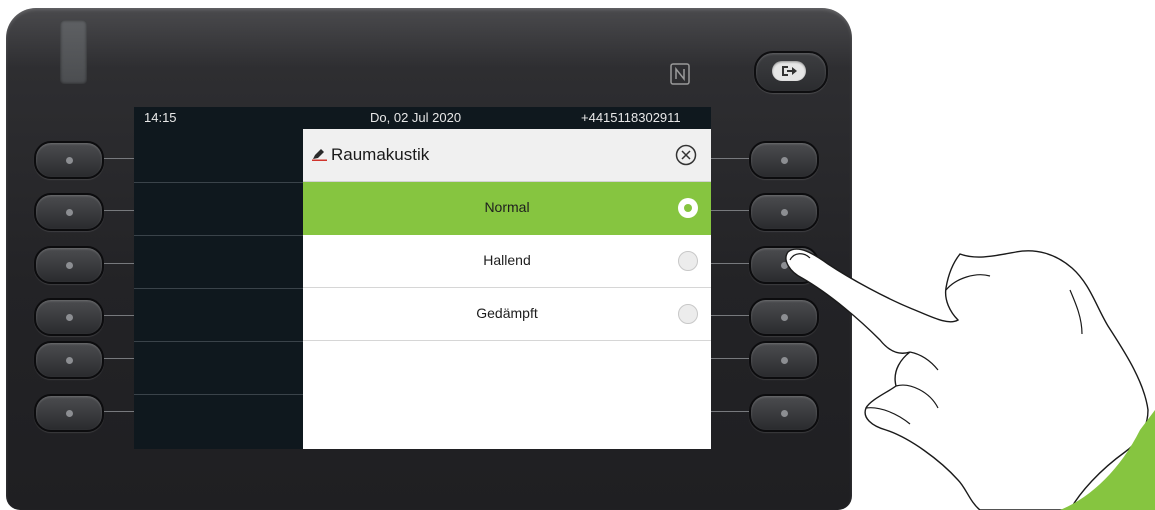 This screenshot has height=510, width=1155. Describe the element at coordinates (631, 117) in the screenshot. I see `status-number: +4415118302911` at that location.